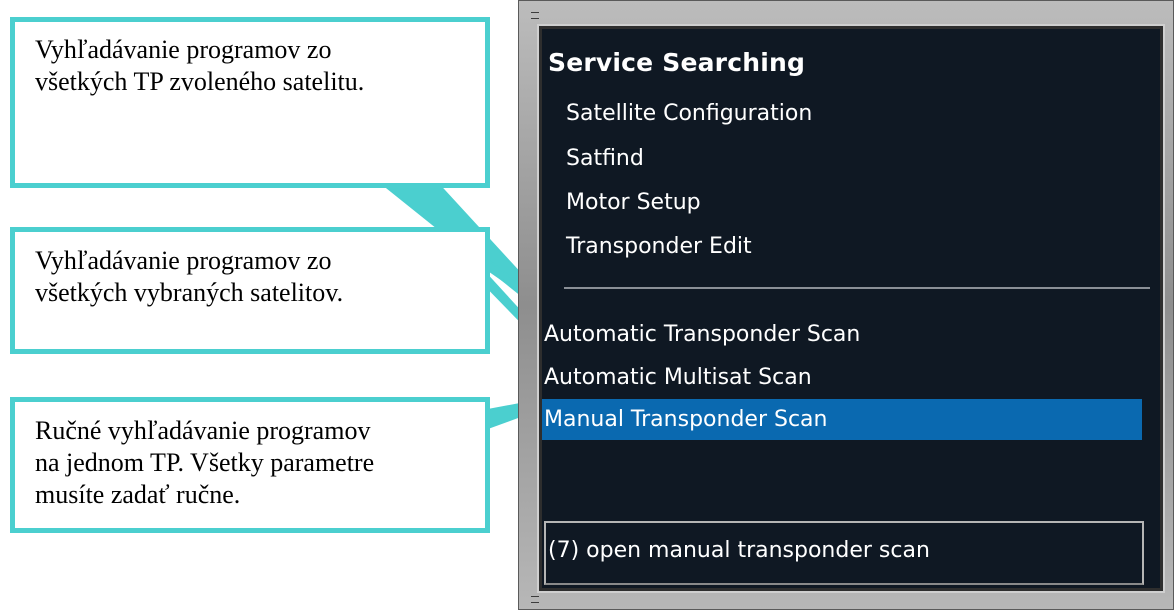 Image resolution: width=1174 pixels, height=610 pixels. Describe the element at coordinates (677, 62) in the screenshot. I see `menu-title: Service Searching` at that location.